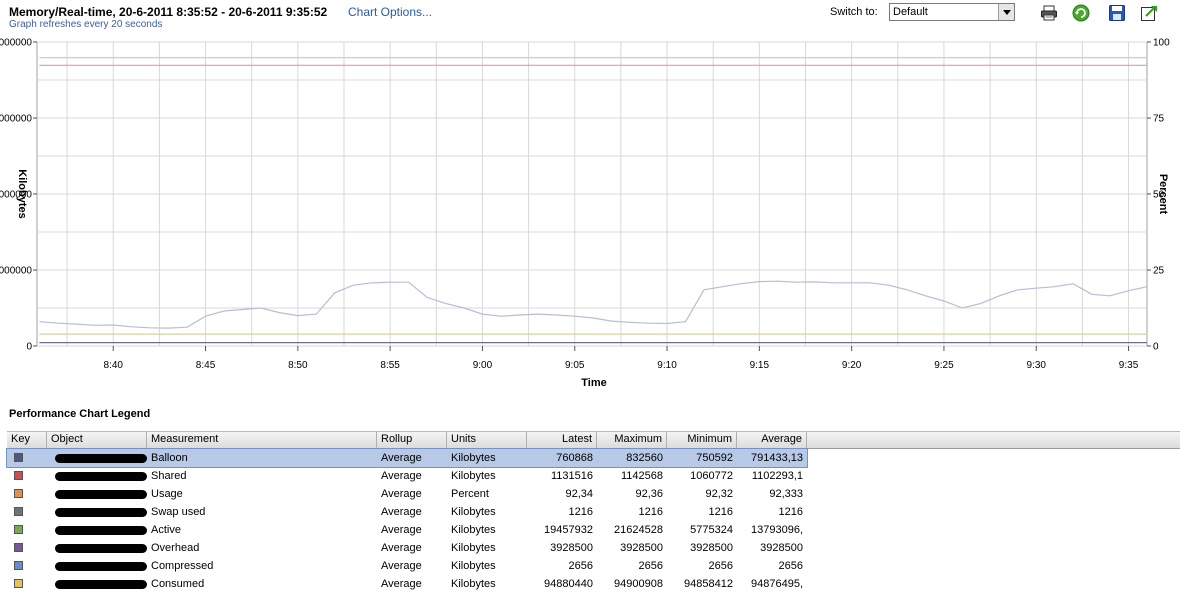 The image size is (1180, 593). Describe the element at coordinates (638, 530) in the screenshot. I see `legend-maximum: 21624528` at that location.